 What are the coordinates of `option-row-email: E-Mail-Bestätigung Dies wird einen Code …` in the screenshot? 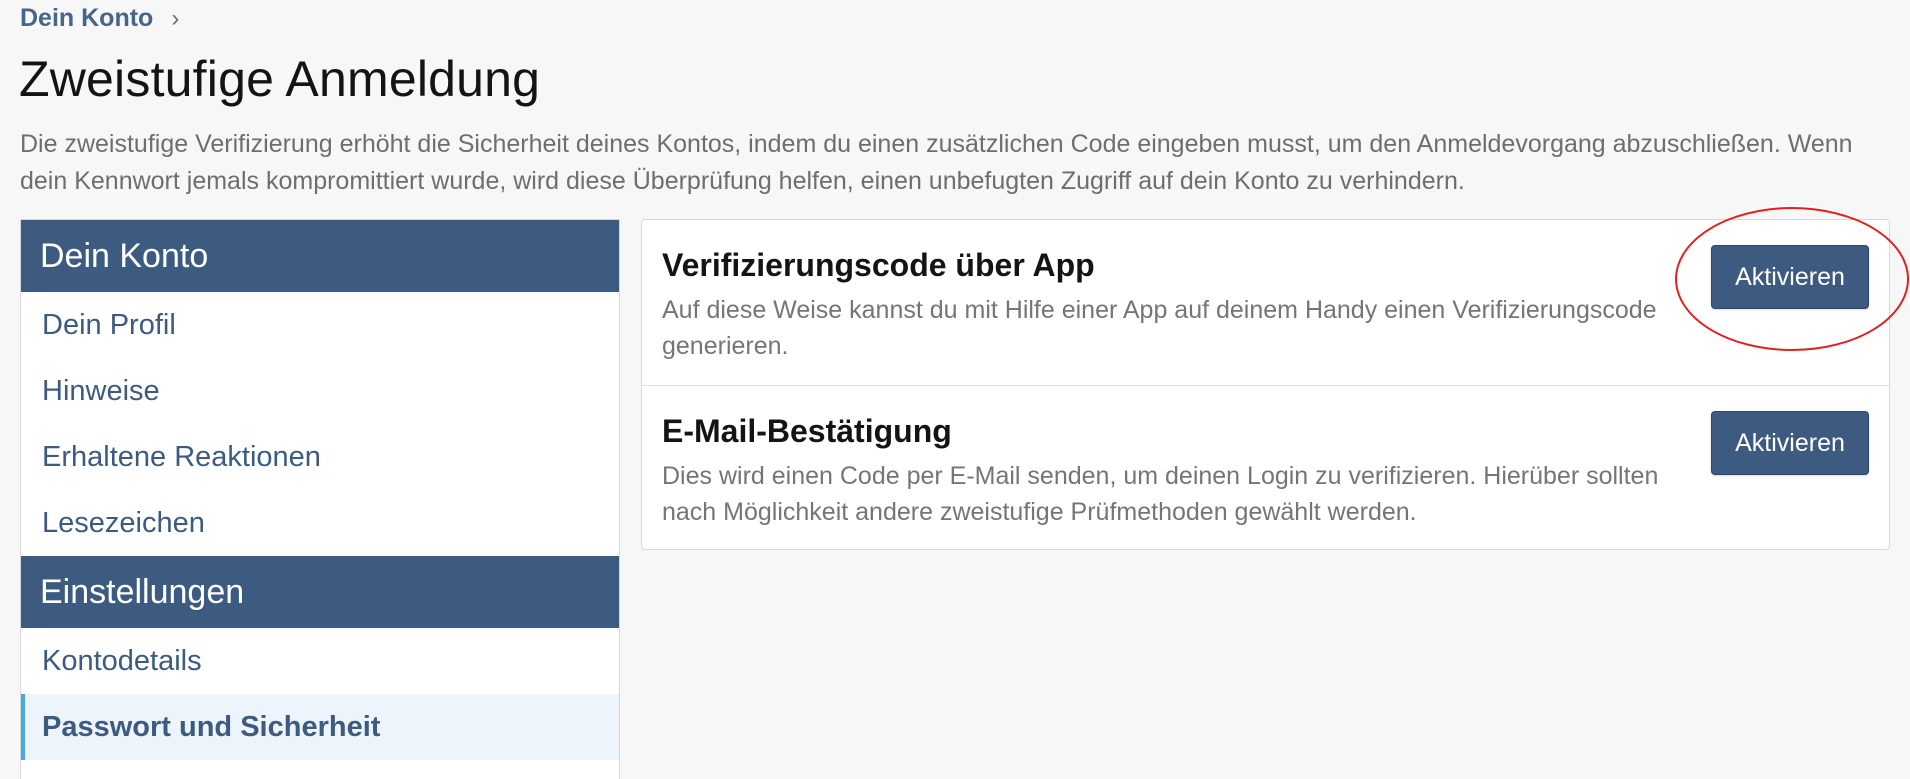 It's located at (1265, 467).